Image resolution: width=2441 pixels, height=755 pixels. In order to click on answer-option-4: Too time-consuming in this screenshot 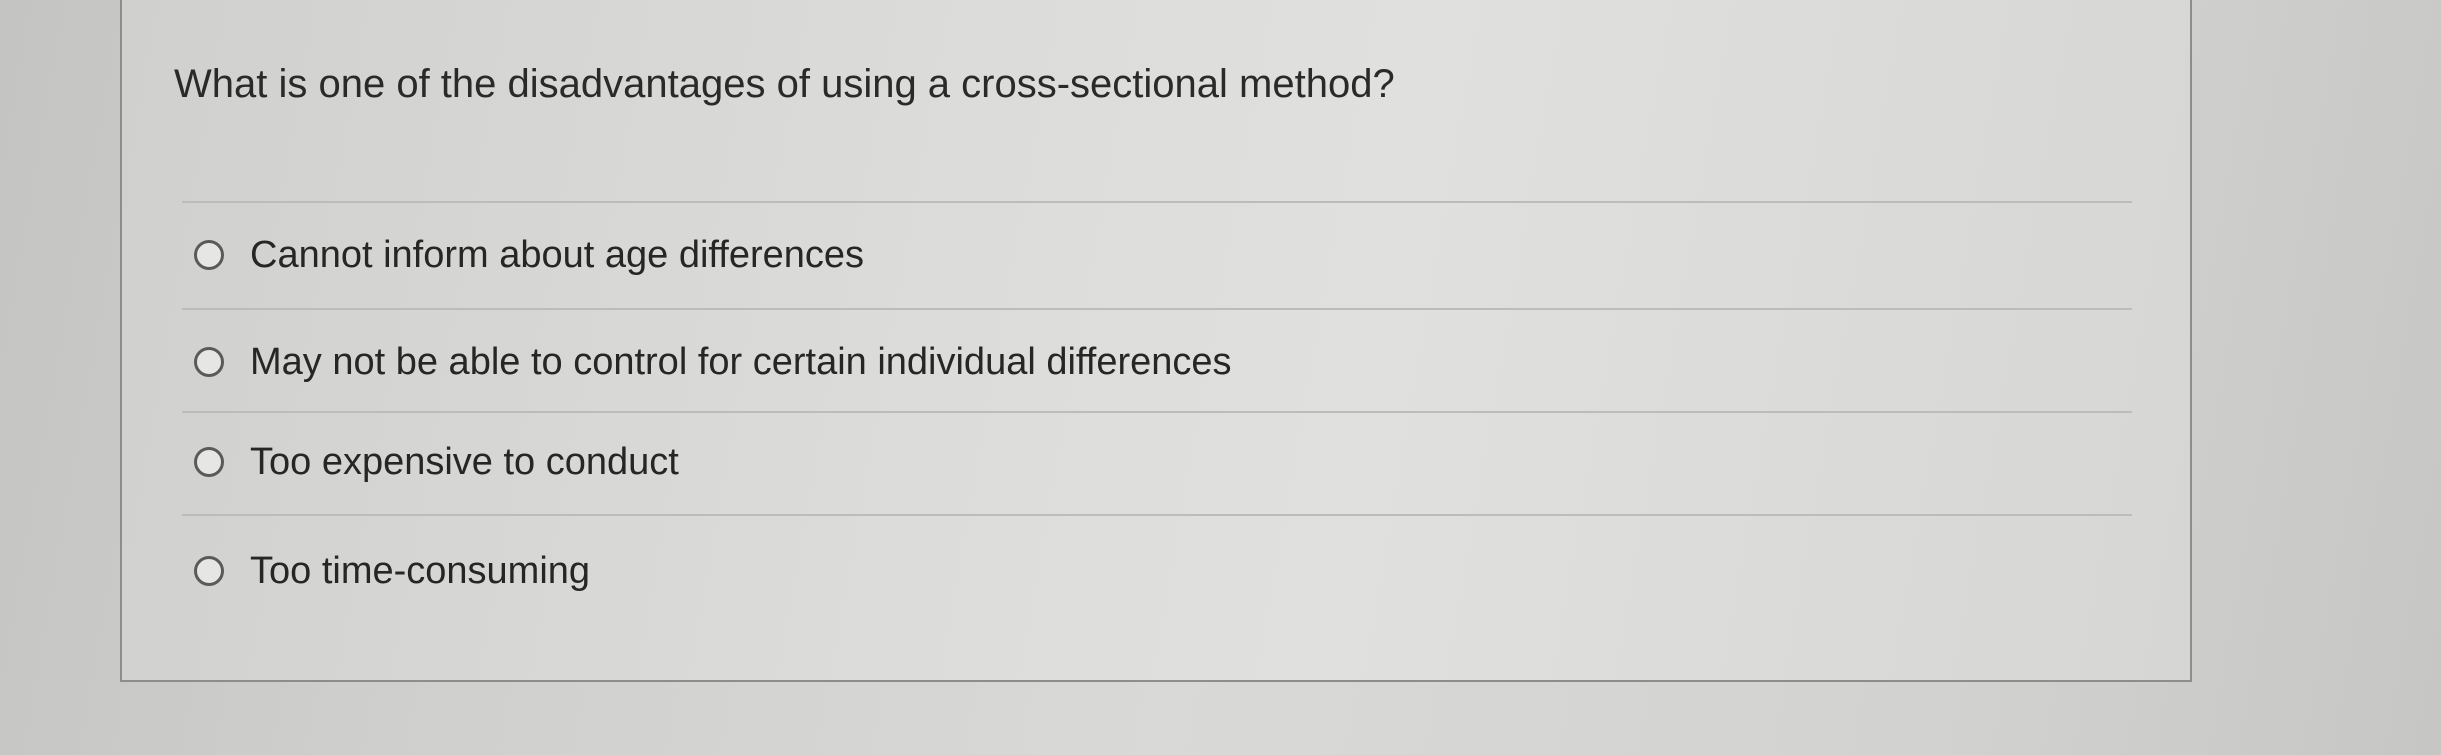, I will do `click(392, 571)`.